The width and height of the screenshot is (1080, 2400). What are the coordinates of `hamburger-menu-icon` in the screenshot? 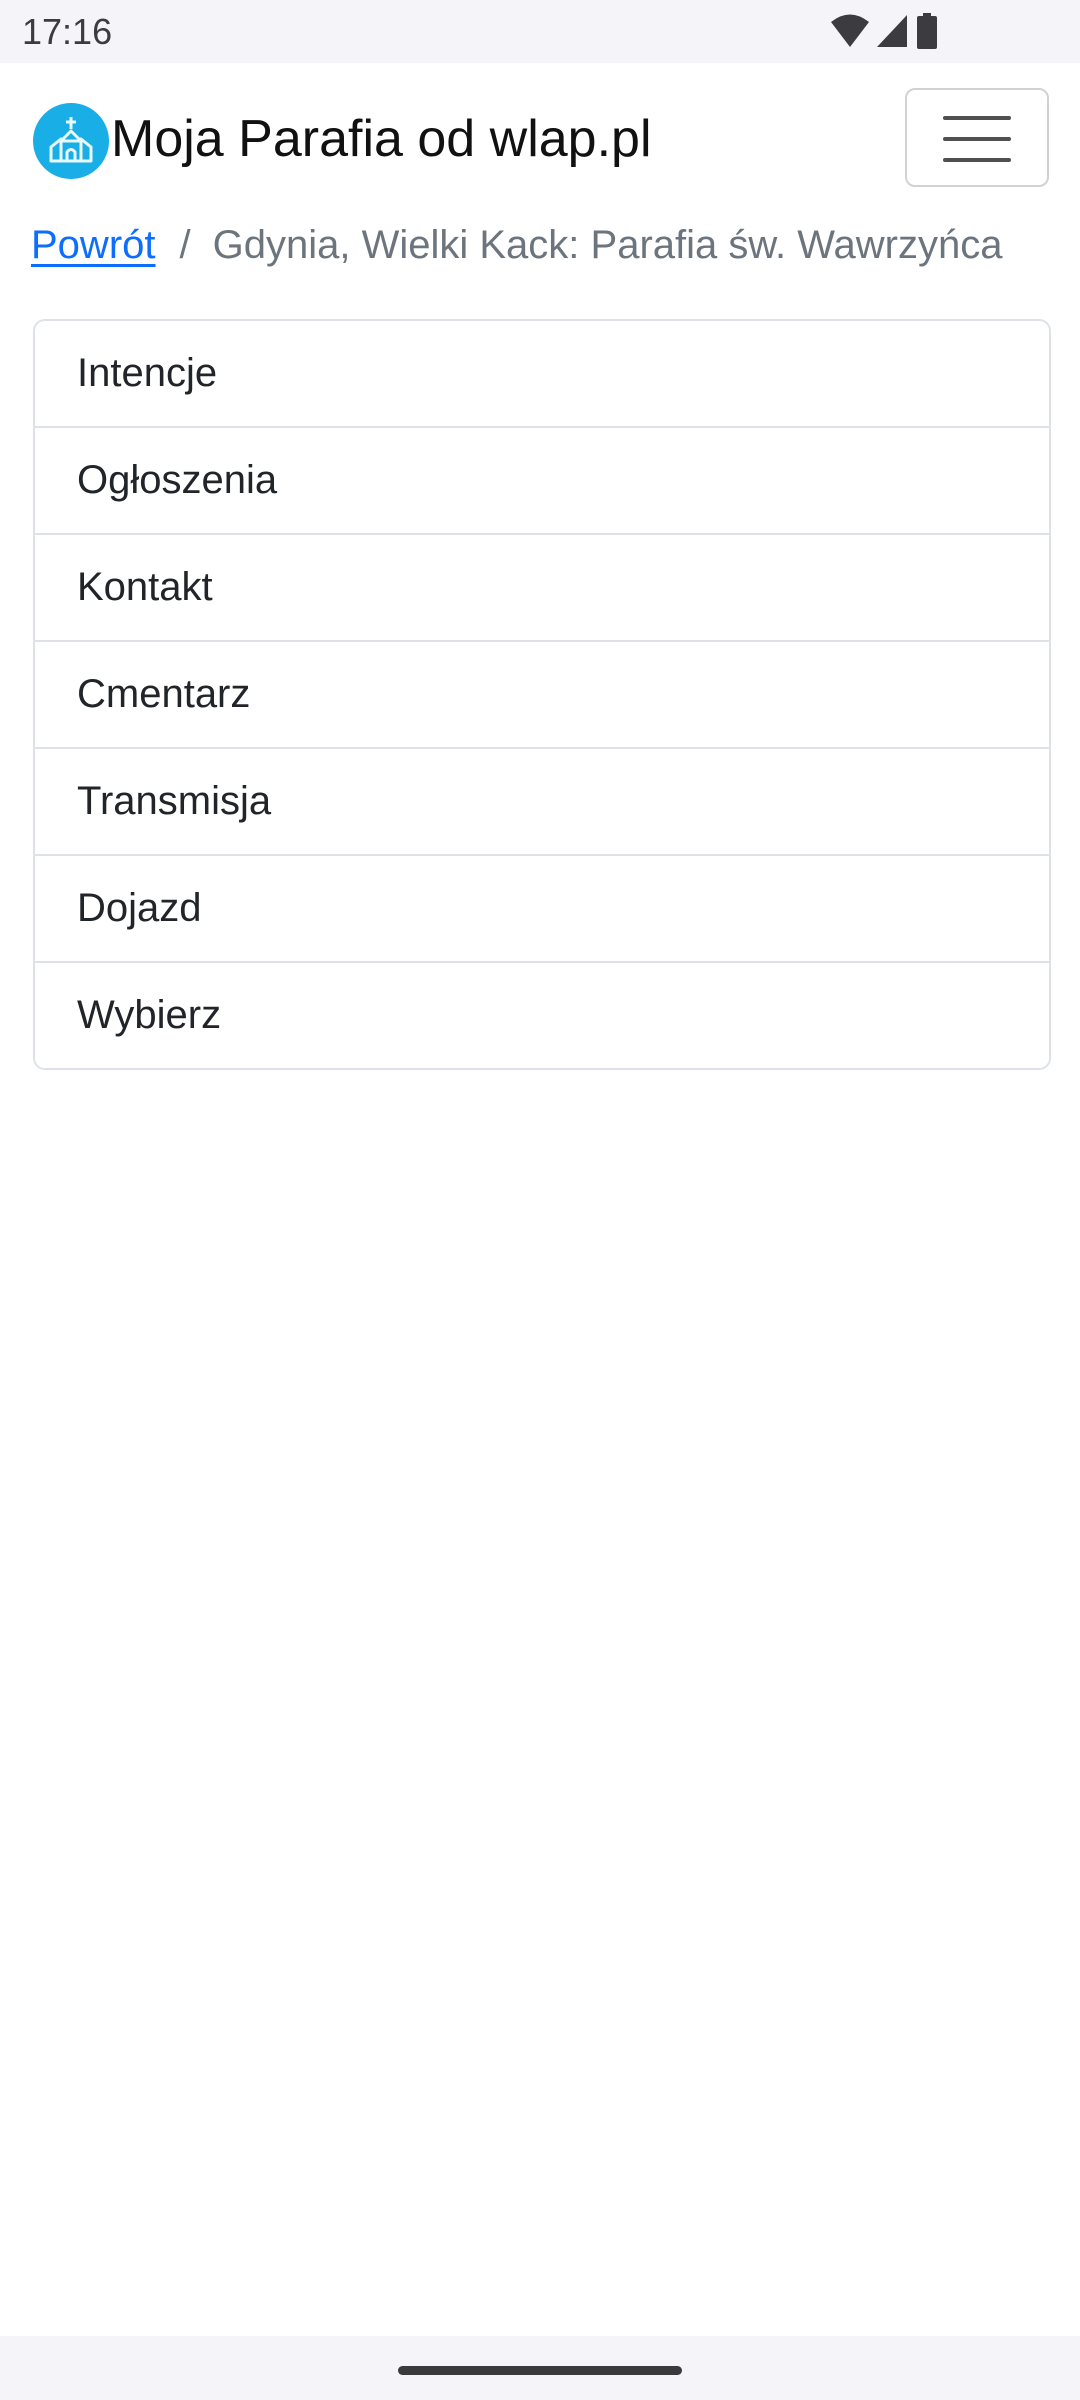 It's located at (977, 139).